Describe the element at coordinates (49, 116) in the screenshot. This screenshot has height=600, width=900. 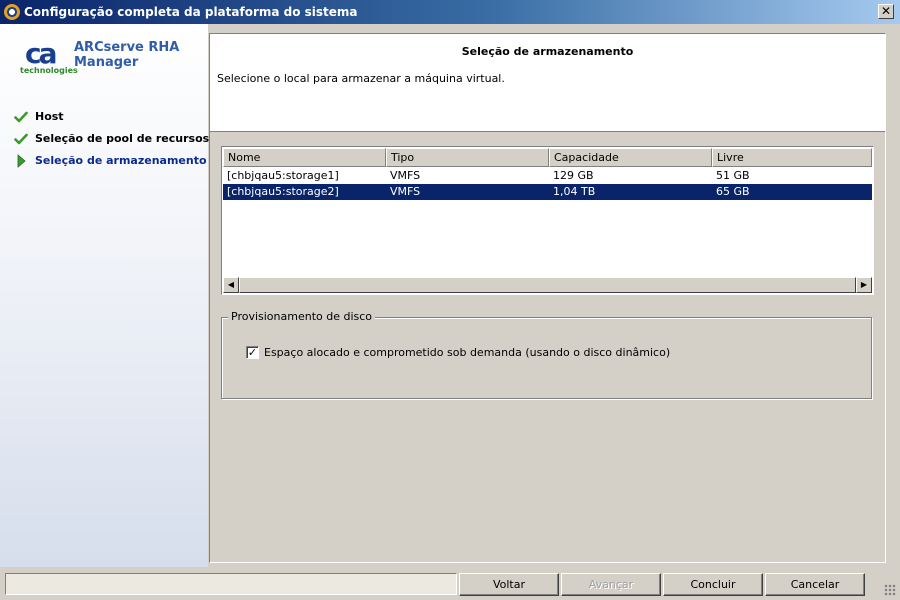
I see `step-label: Host` at that location.